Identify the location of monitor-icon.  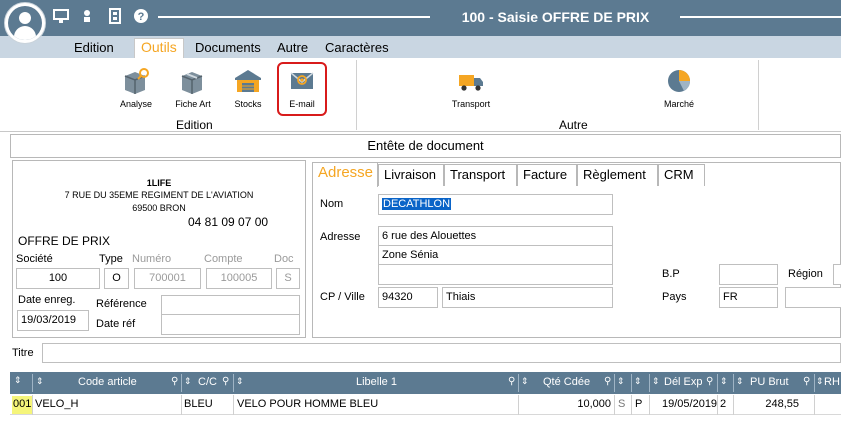
(61, 17).